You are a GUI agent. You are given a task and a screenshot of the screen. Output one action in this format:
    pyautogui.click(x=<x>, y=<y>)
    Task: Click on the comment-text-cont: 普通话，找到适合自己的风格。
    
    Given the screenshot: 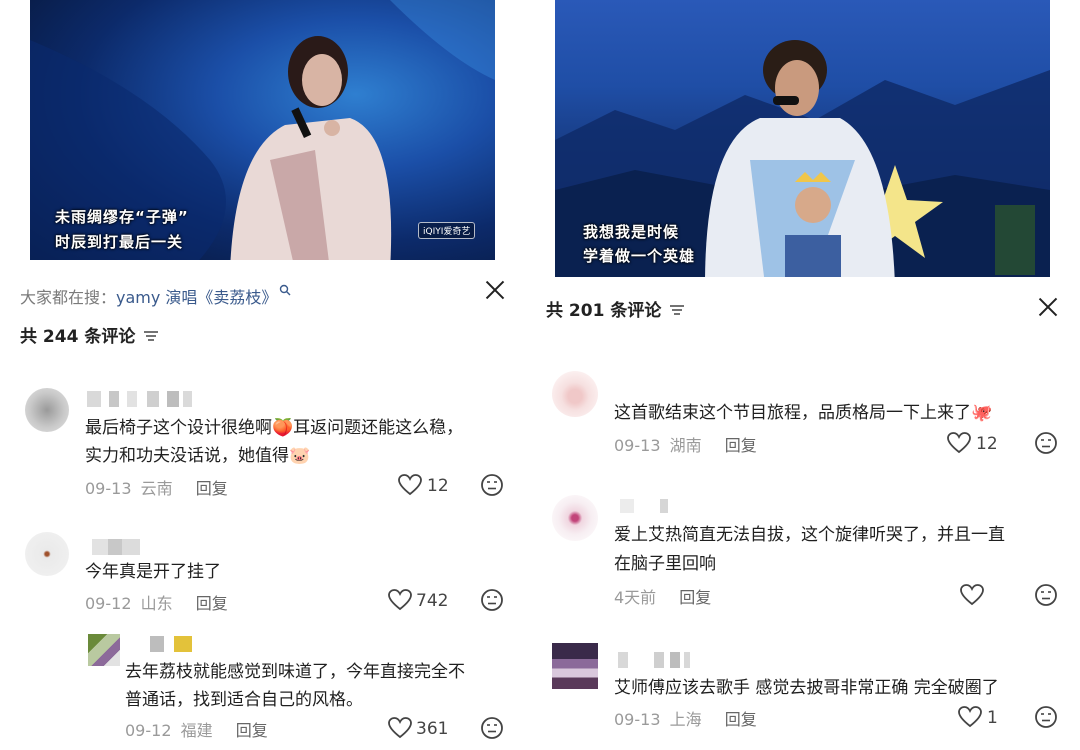 What is the action you would take?
    pyautogui.click(x=244, y=700)
    